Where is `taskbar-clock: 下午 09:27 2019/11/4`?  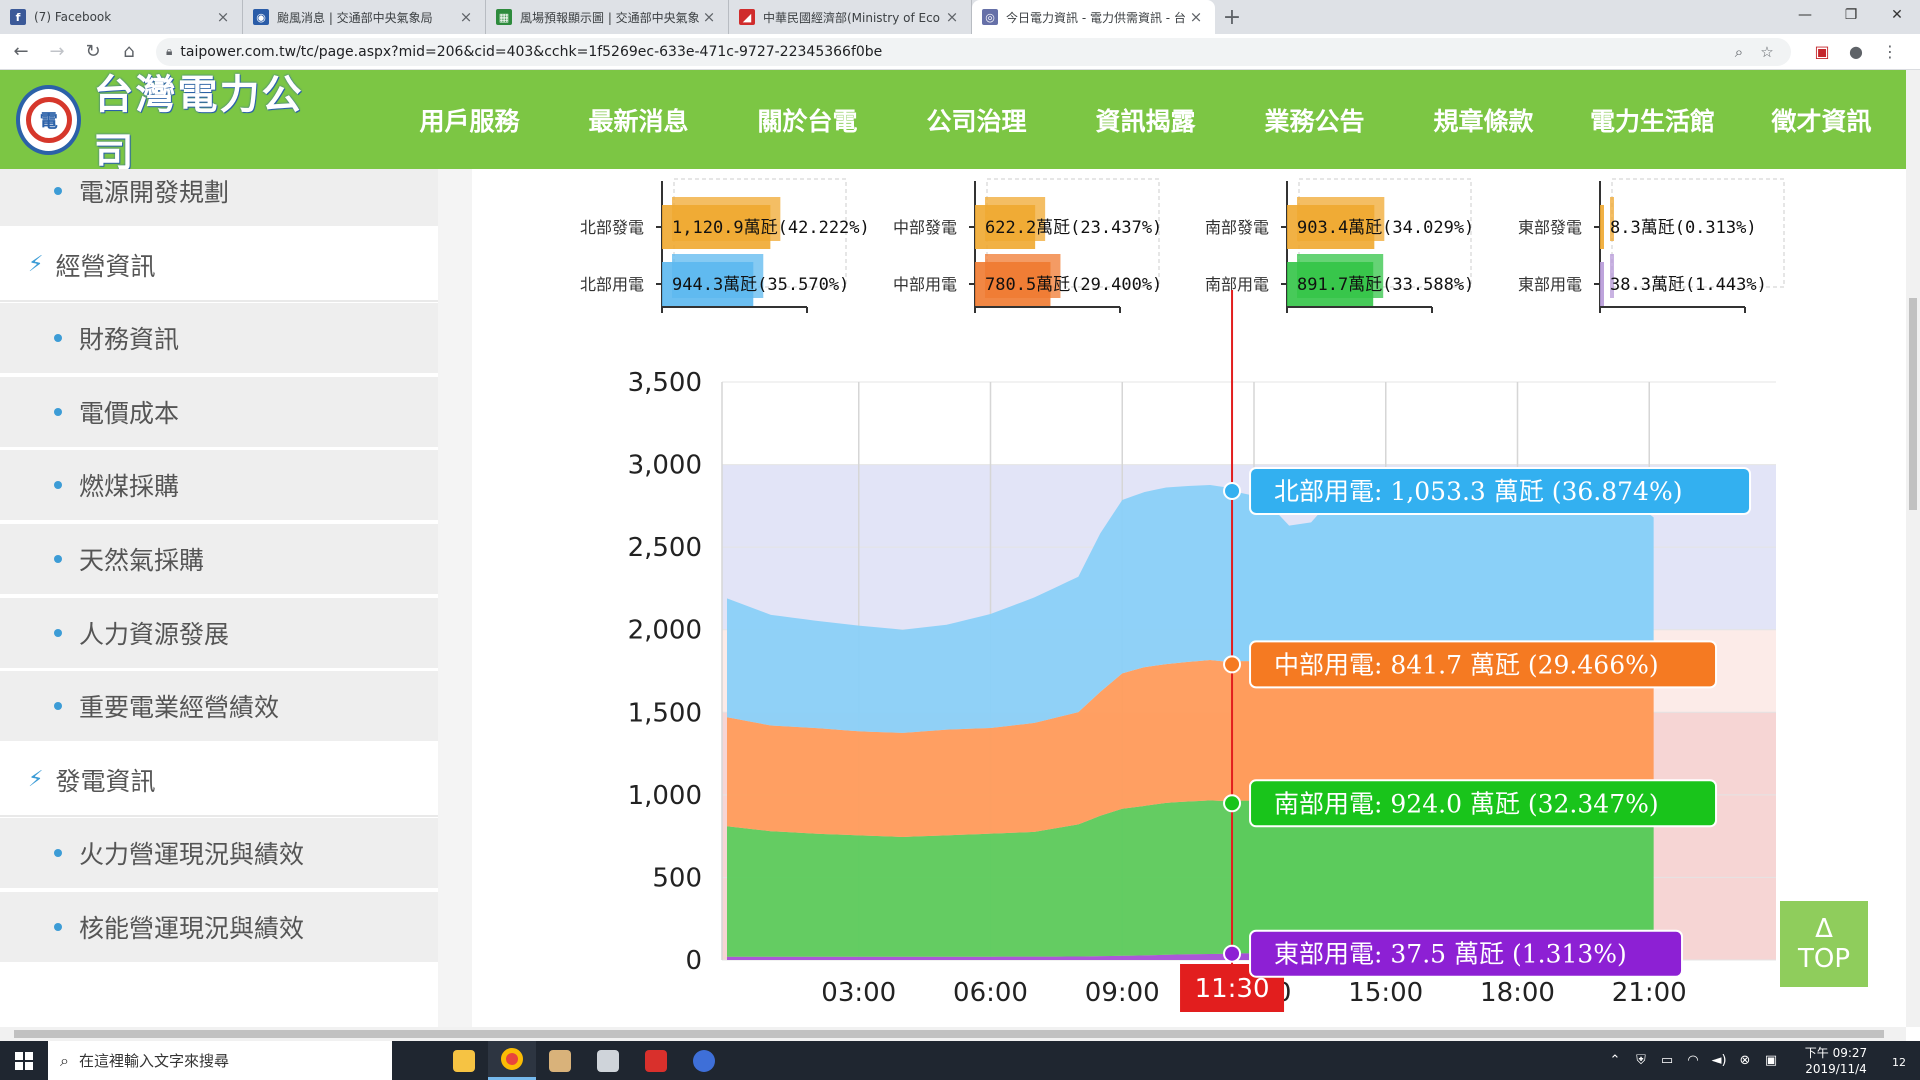
taskbar-clock: 下午 09:27 2019/11/4 is located at coordinates (1836, 1061).